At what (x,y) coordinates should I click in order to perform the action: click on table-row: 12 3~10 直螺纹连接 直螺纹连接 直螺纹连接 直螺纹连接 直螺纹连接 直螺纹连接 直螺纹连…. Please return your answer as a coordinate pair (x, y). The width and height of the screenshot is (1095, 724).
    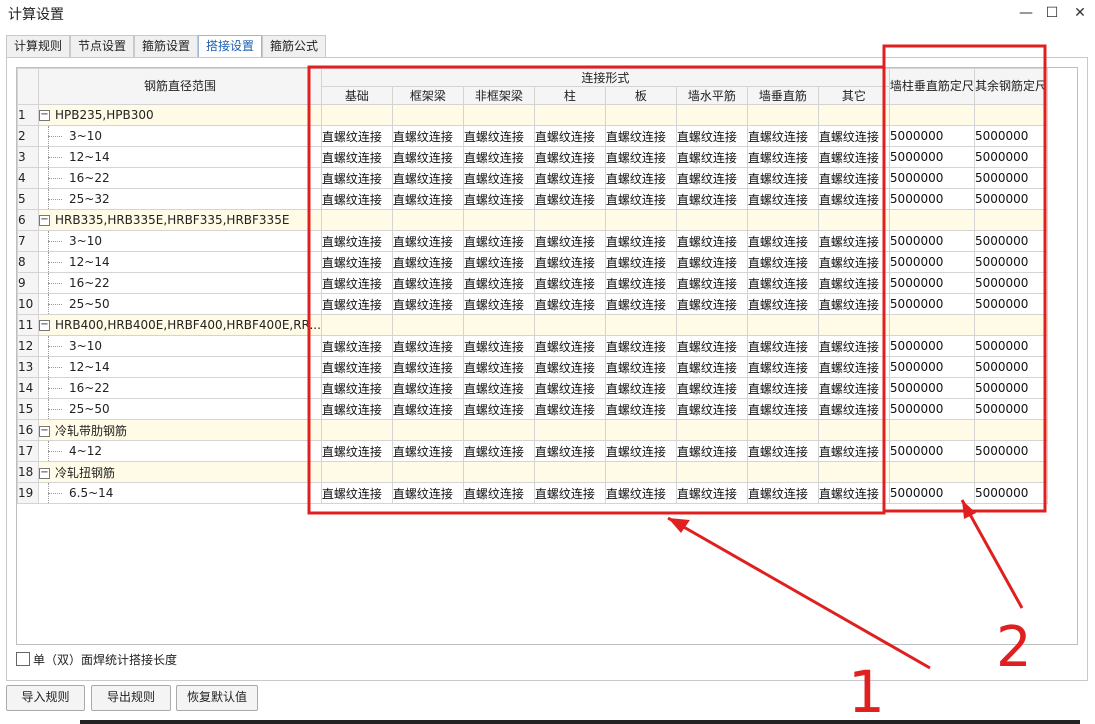
    Looking at the image, I should click on (532, 346).